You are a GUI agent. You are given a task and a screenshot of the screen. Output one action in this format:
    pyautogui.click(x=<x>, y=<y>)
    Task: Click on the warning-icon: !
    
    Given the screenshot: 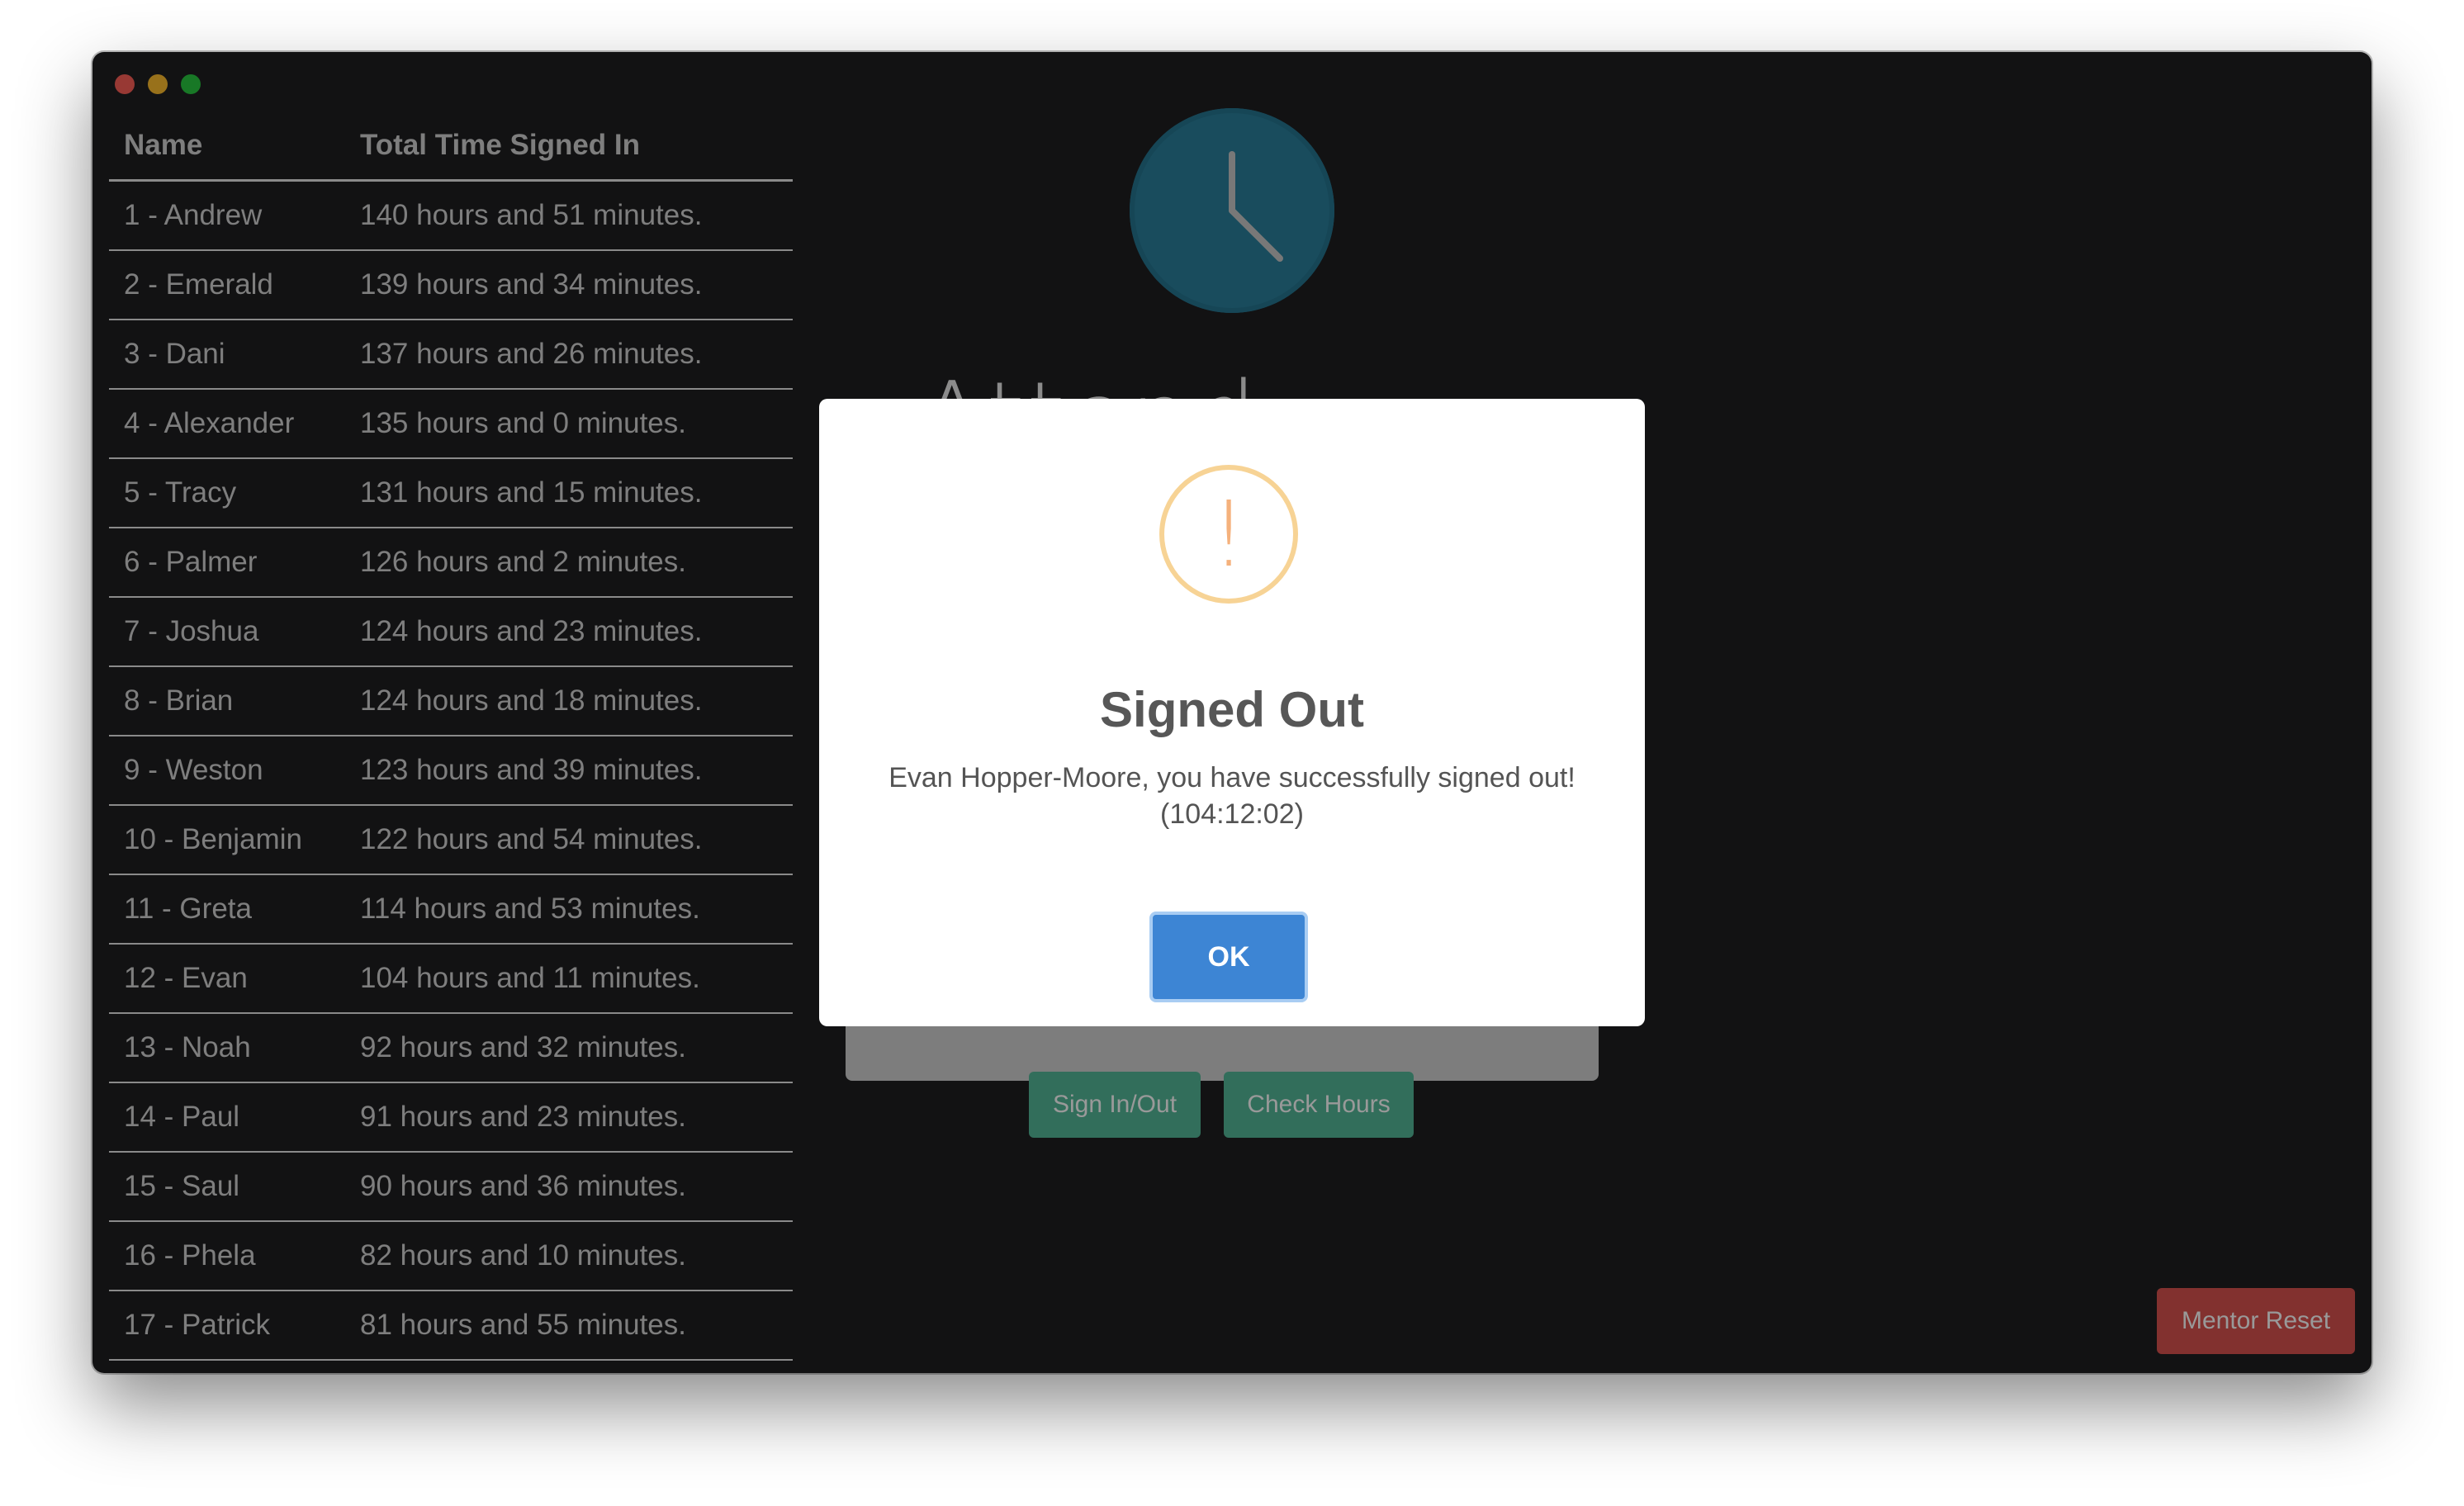 What is the action you would take?
    pyautogui.click(x=1228, y=534)
    